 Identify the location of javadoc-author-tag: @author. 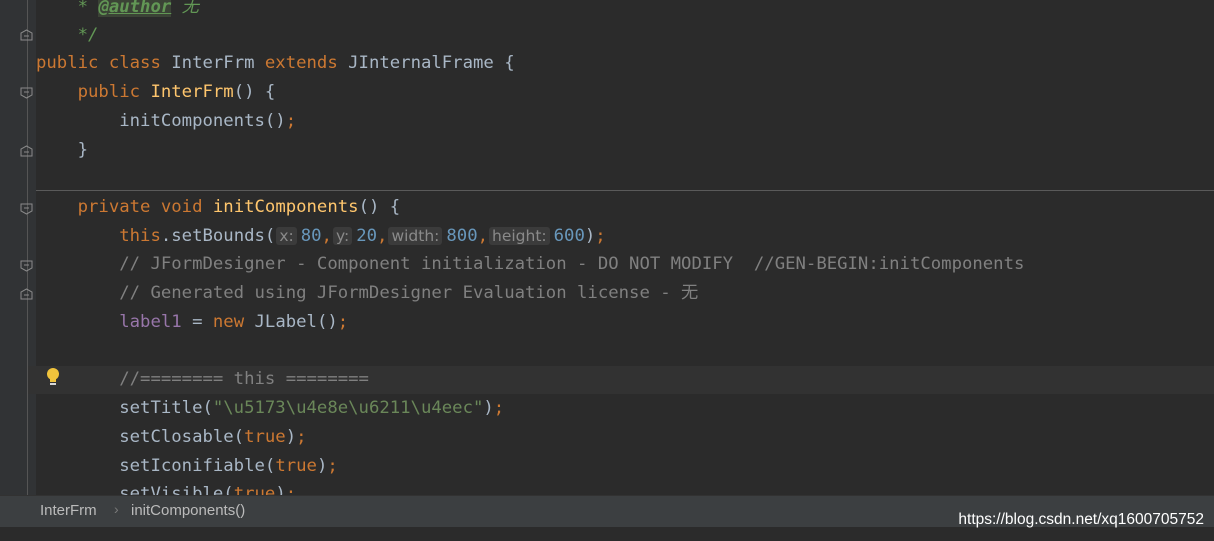
(135, 8).